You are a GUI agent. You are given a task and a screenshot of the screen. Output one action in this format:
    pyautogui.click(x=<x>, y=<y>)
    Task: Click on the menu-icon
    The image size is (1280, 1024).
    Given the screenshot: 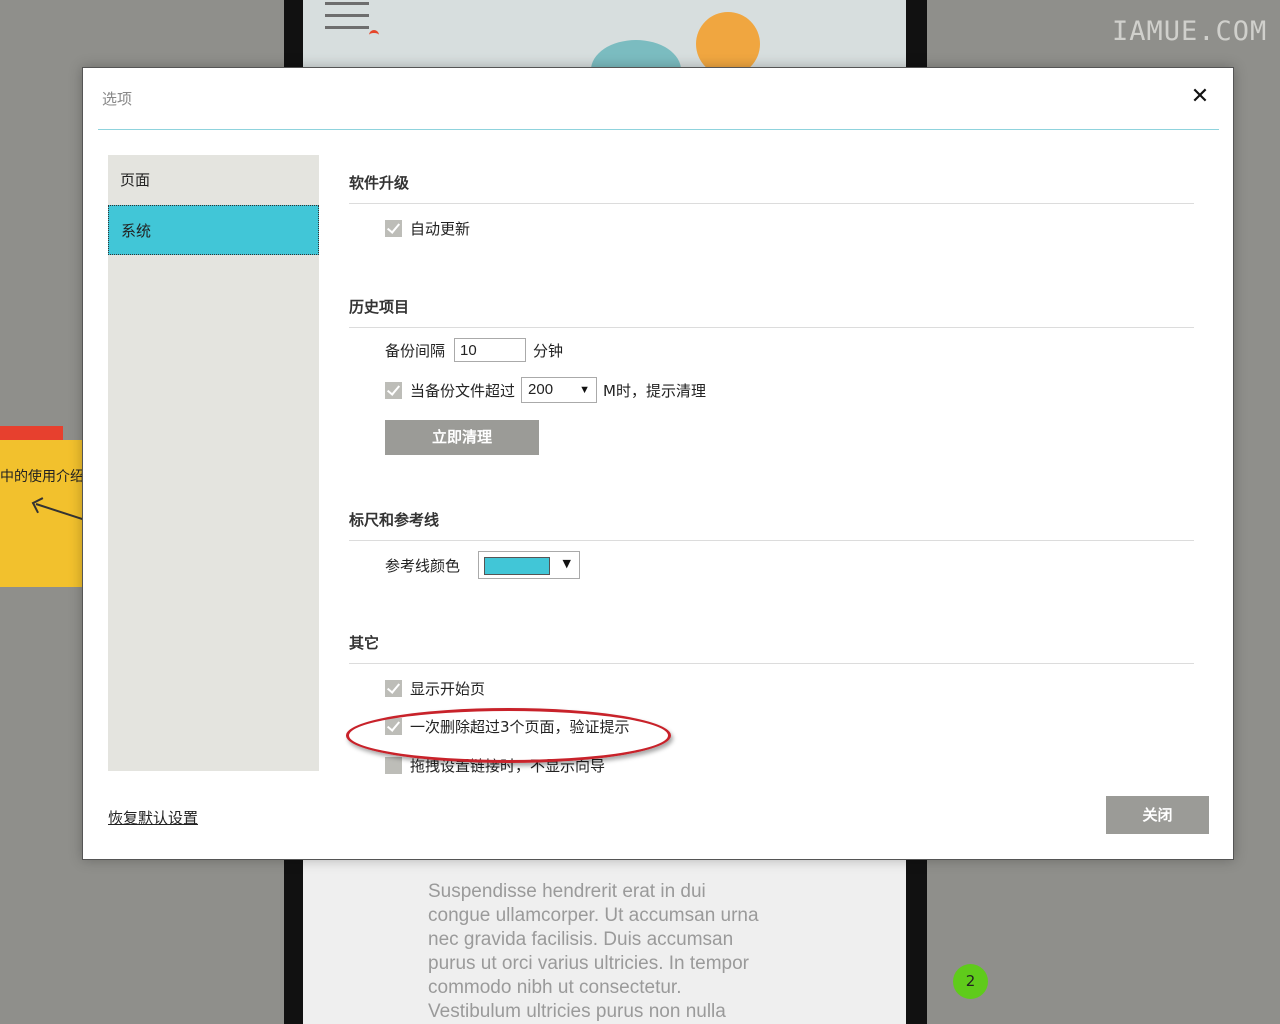 What is the action you would take?
    pyautogui.click(x=347, y=20)
    